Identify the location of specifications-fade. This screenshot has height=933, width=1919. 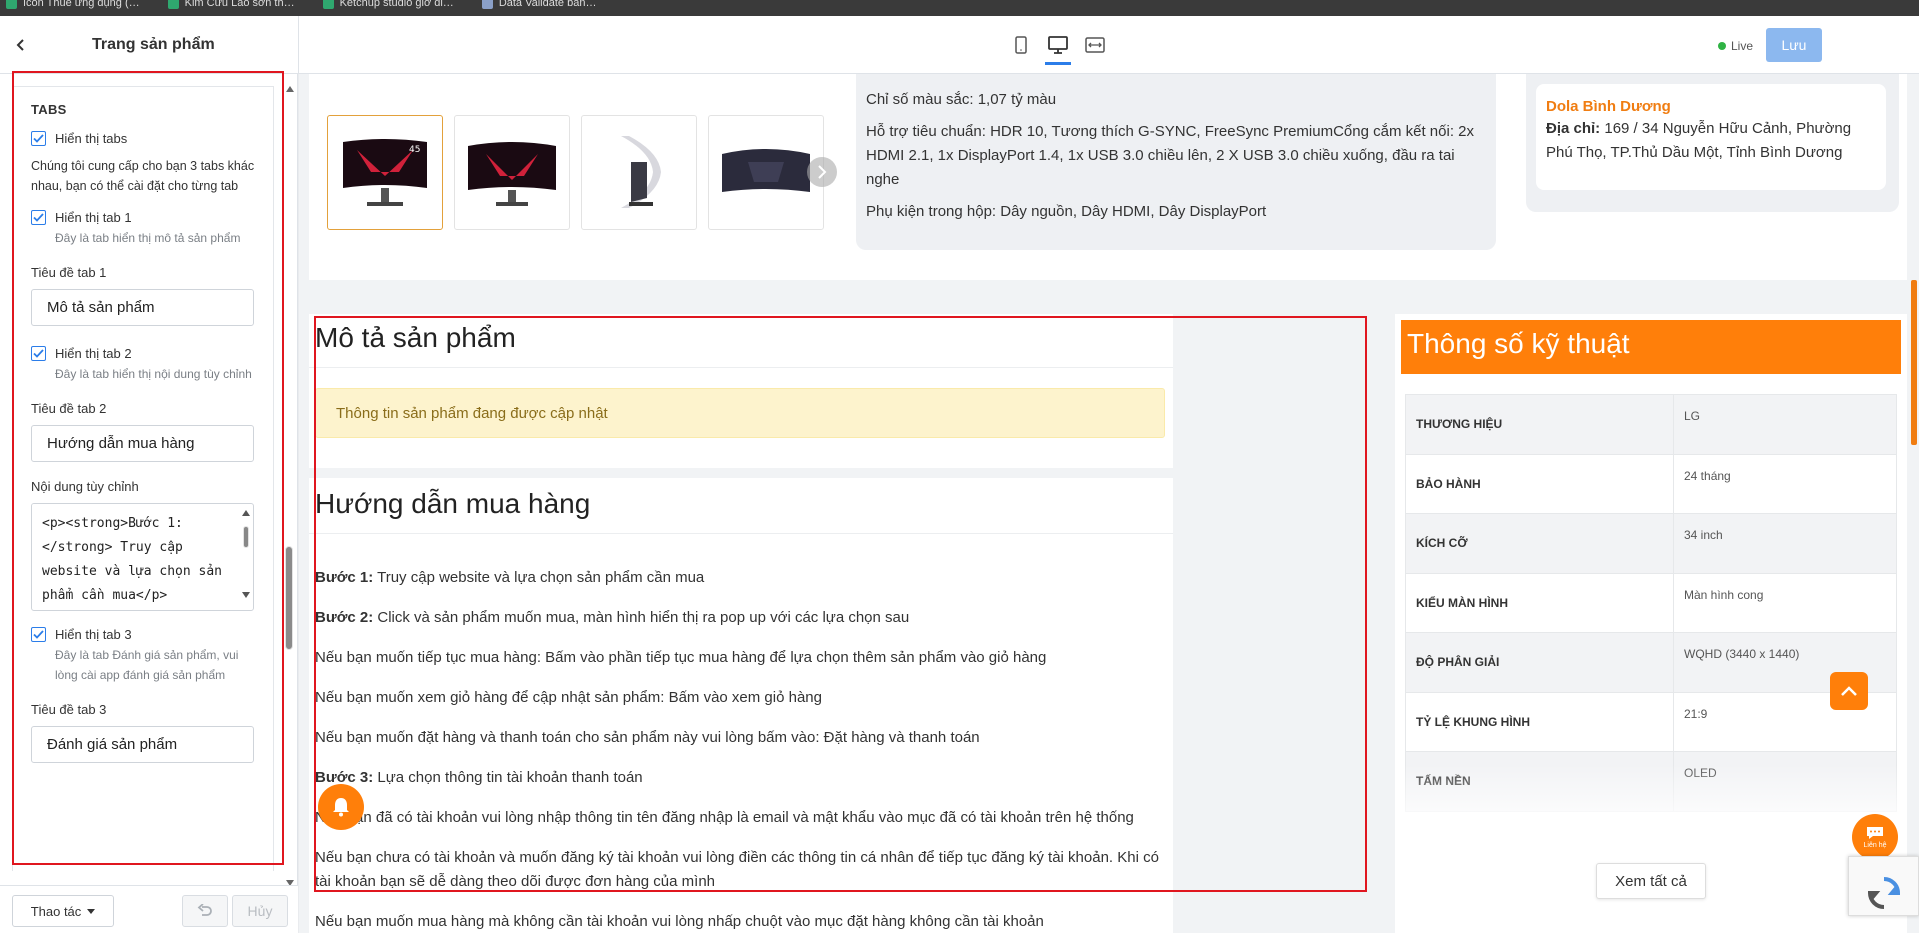
(1651, 848).